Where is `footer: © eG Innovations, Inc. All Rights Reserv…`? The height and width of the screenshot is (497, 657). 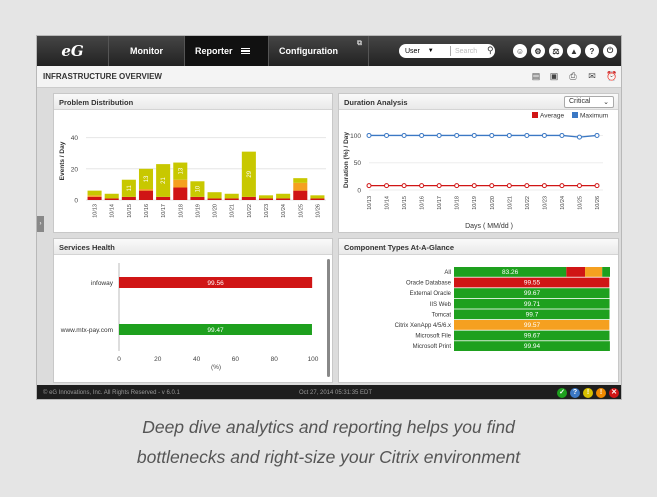 footer: © eG Innovations, Inc. All Rights Reserv… is located at coordinates (329, 392).